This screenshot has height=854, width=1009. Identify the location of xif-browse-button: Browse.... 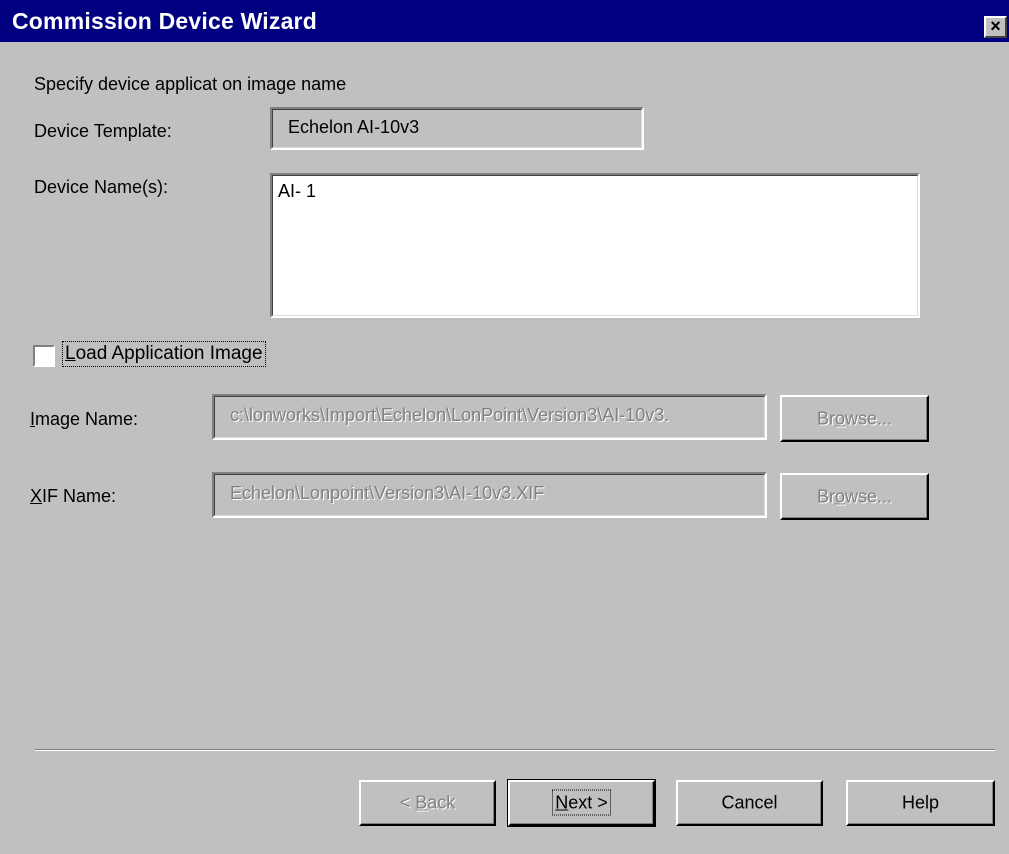
(854, 496).